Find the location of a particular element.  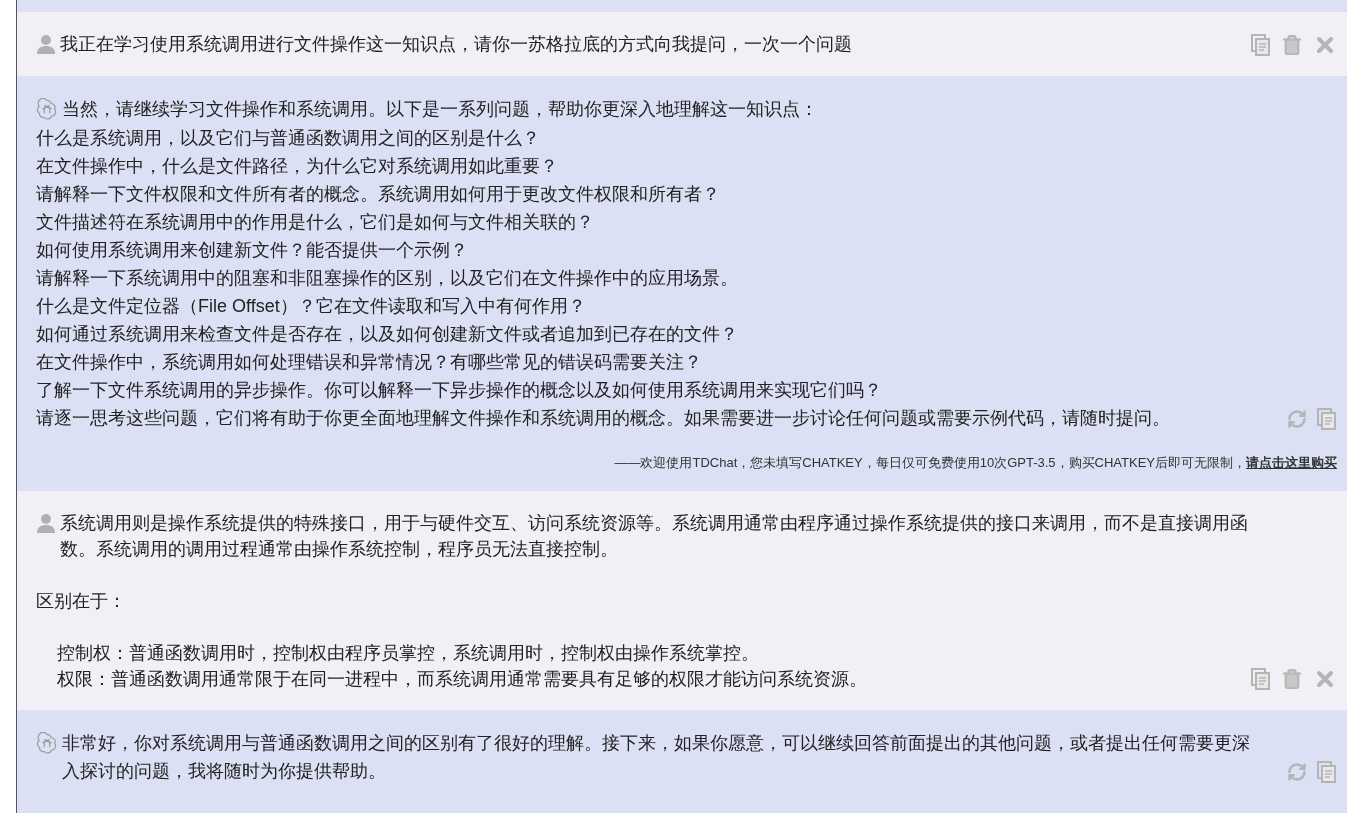

message-text: 了解一下文件系统调用的异步操作。你可以解释一下异步操作的概念以及如何使用系统调用来实现它们吗？ is located at coordinates (459, 390).